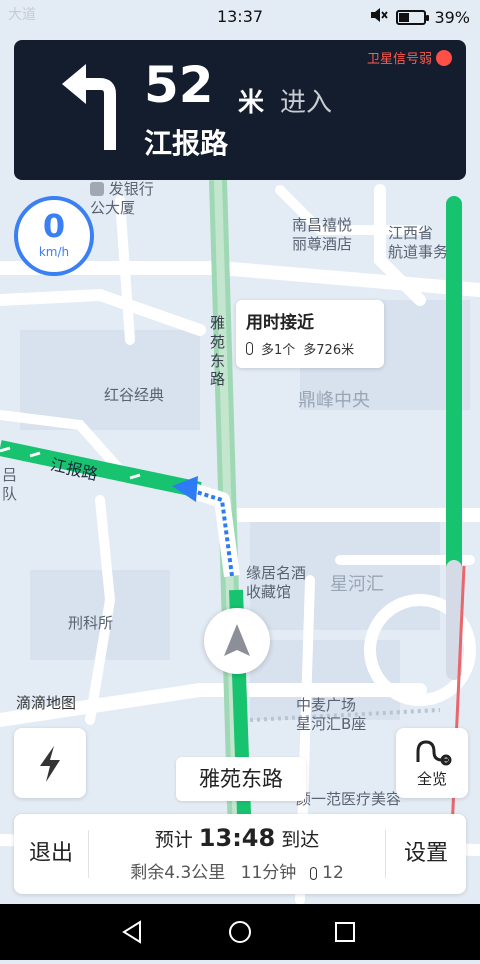 This screenshot has width=480, height=964. Describe the element at coordinates (54, 252) in the screenshot. I see `speed-unit: km/h` at that location.